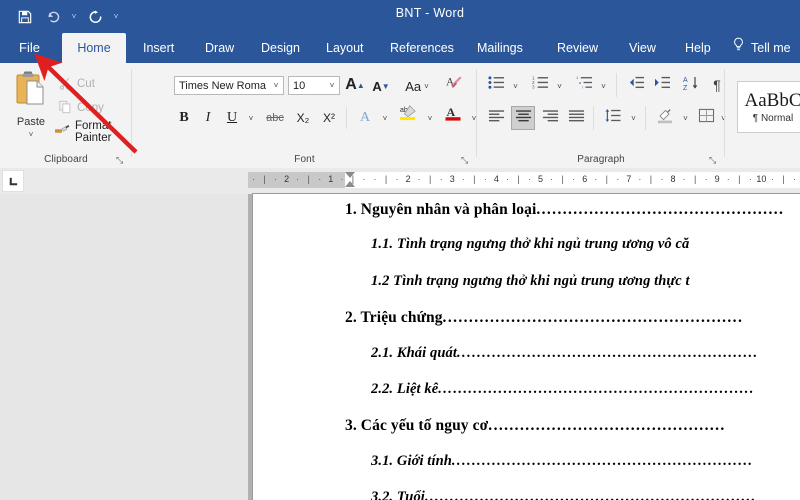 The height and width of the screenshot is (500, 800). I want to click on italic-button: I, so click(208, 118).